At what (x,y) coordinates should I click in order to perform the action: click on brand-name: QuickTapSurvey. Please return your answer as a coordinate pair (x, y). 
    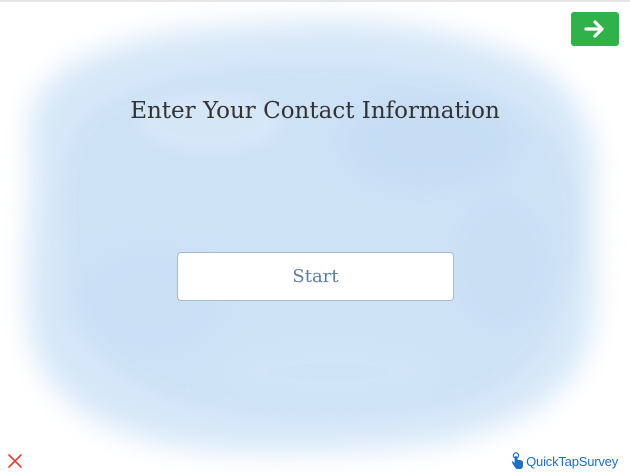
    Looking at the image, I should click on (572, 461).